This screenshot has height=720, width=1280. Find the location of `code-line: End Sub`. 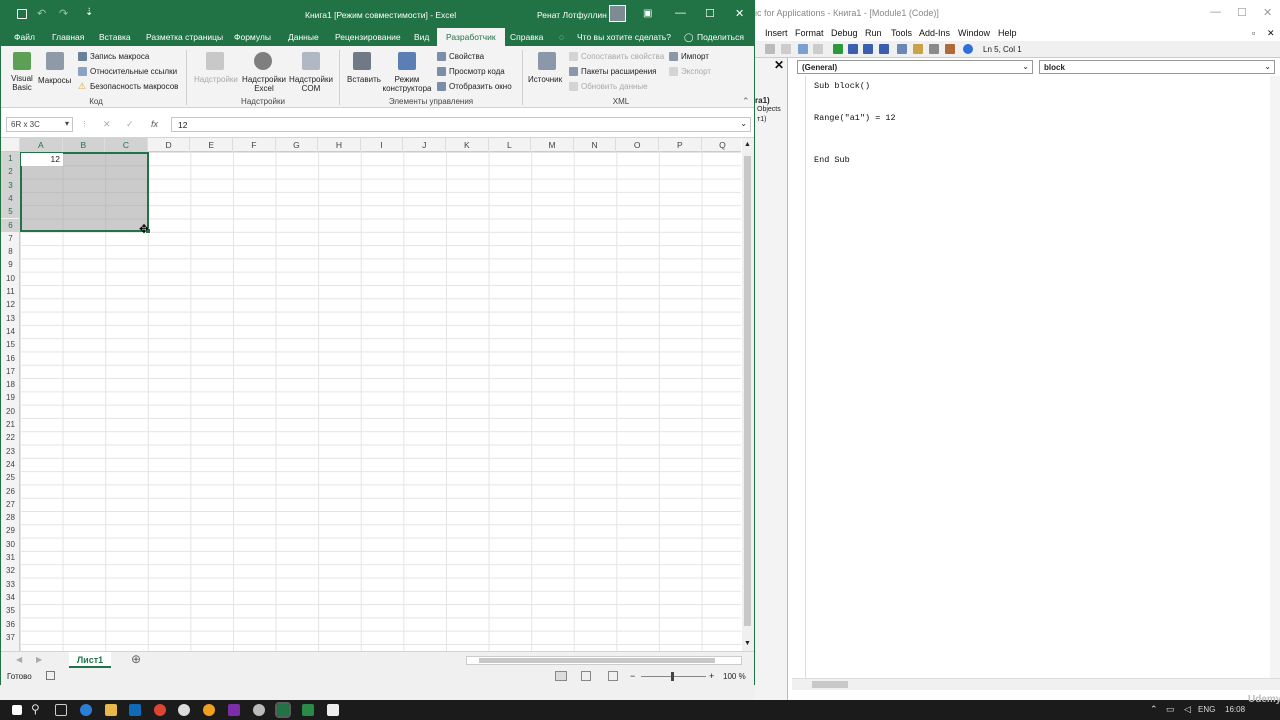

code-line: End Sub is located at coordinates (832, 160).